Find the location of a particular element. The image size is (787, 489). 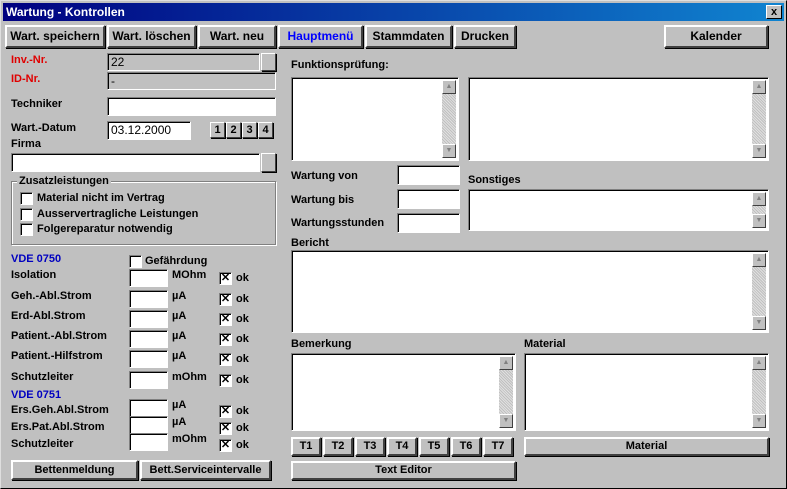

maint-to-input is located at coordinates (428, 199).